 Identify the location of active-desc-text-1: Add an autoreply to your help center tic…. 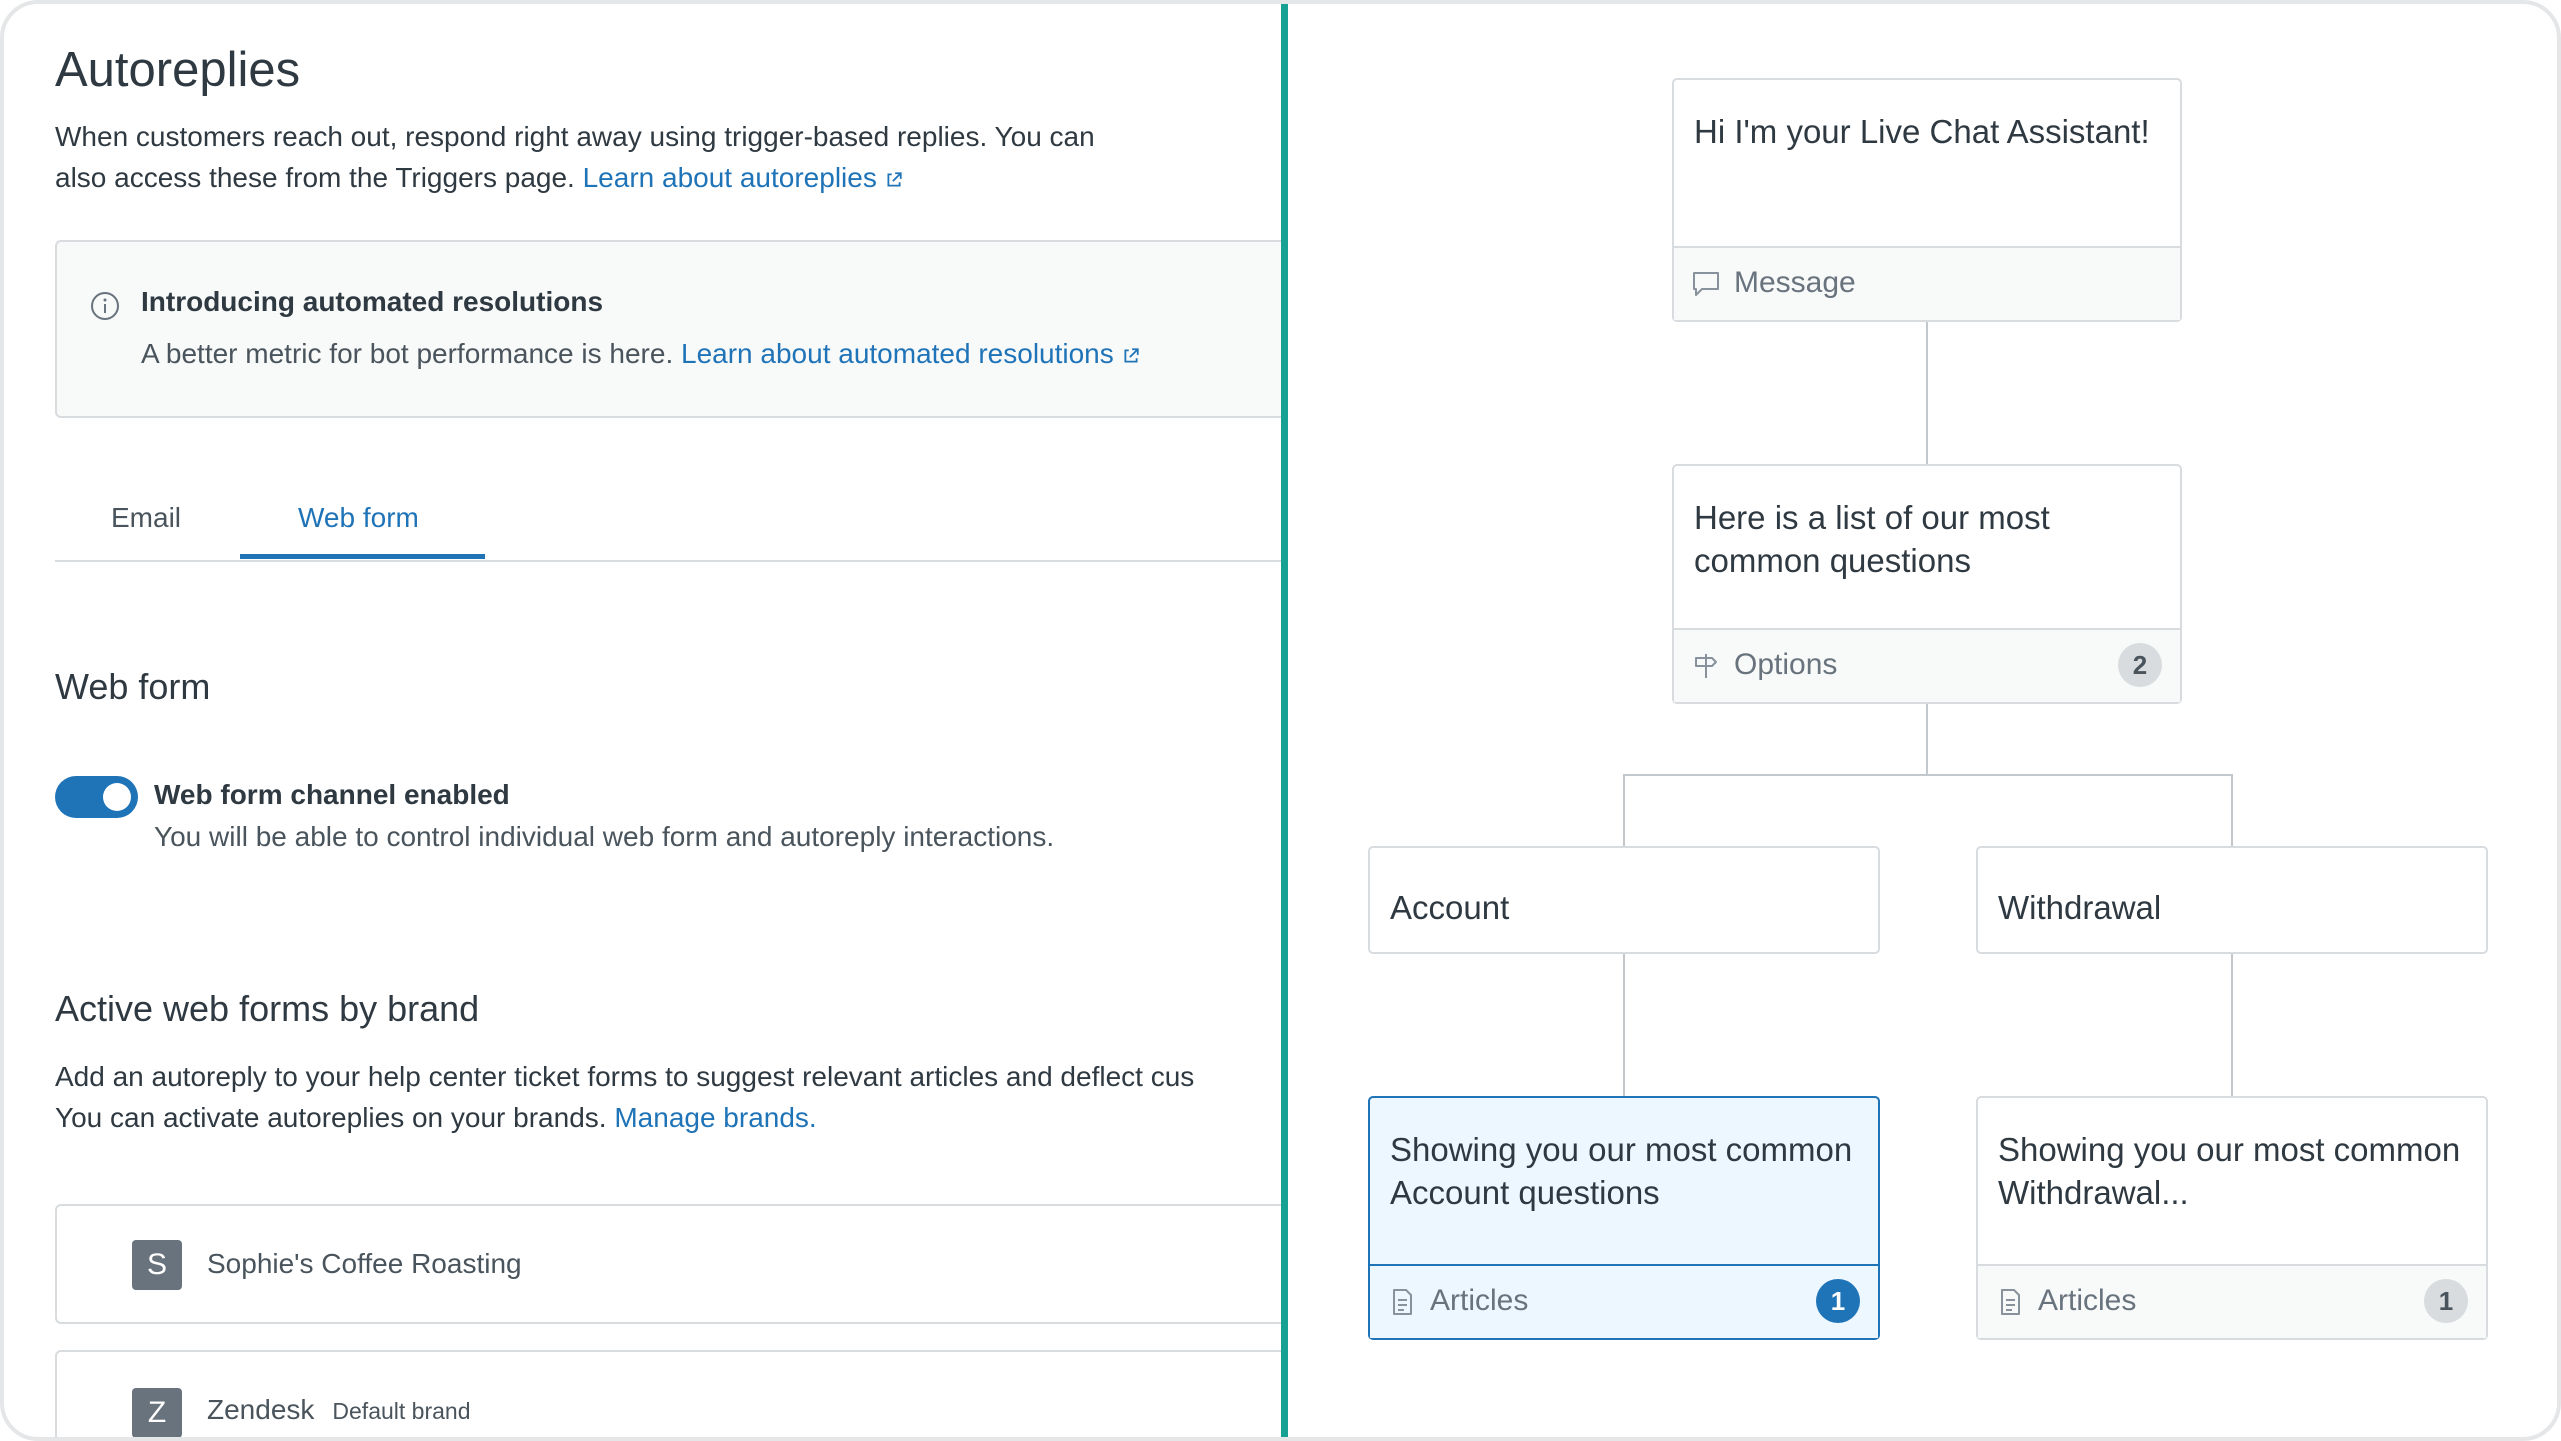
(625, 1076).